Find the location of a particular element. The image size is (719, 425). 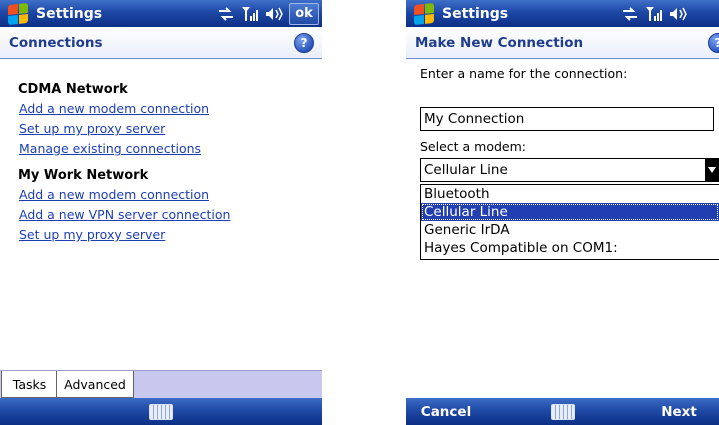

tab-bar: Tasks Advanced is located at coordinates (161, 384).